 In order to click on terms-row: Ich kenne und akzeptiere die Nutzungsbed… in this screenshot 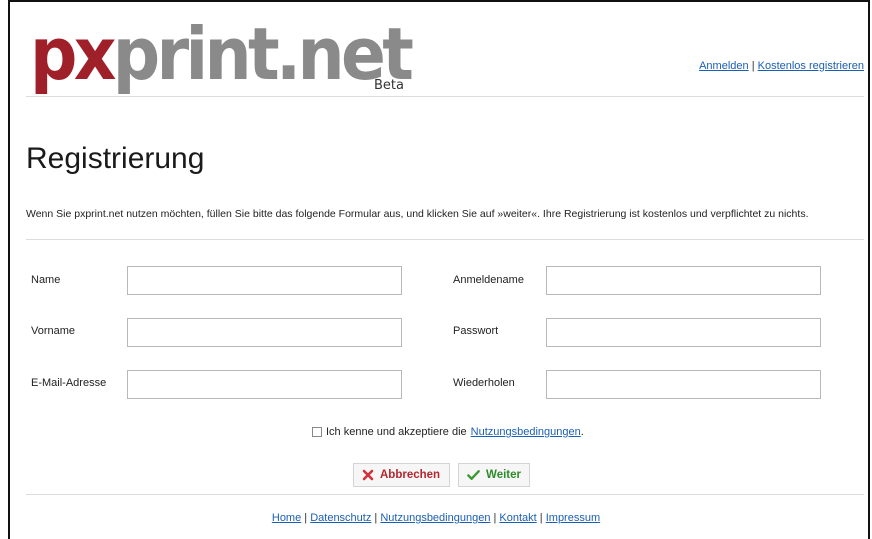, I will do `click(448, 432)`.